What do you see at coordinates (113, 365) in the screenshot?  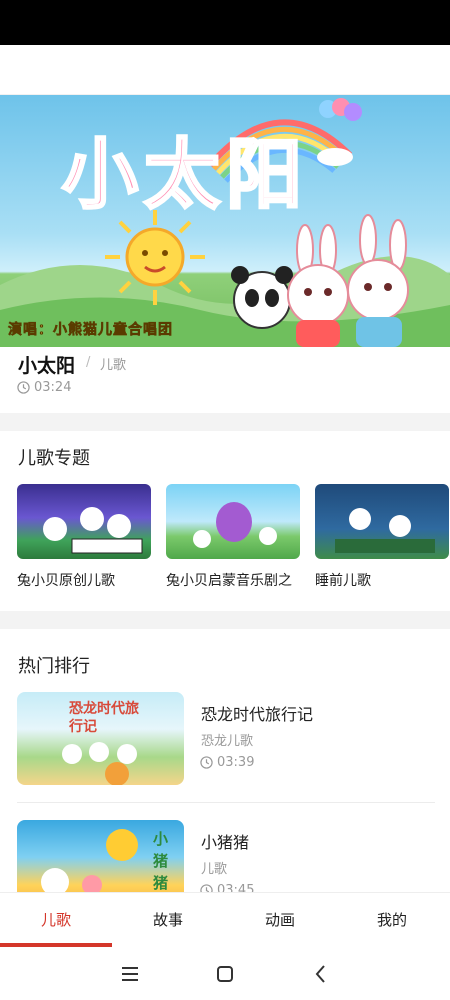 I see `song-category: 儿歌` at bounding box center [113, 365].